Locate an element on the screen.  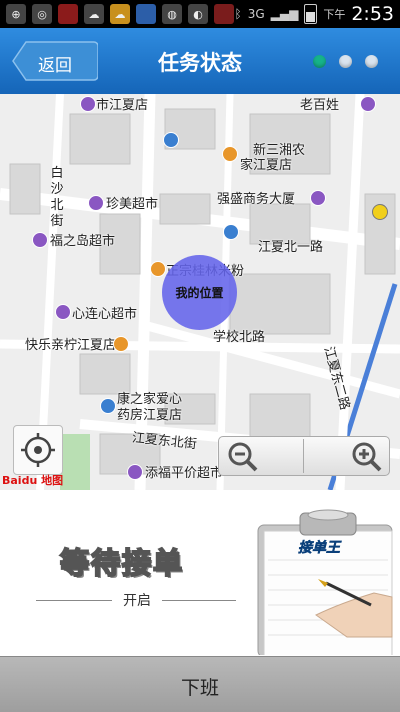
status-time: 2:53 is located at coordinates (372, 14).